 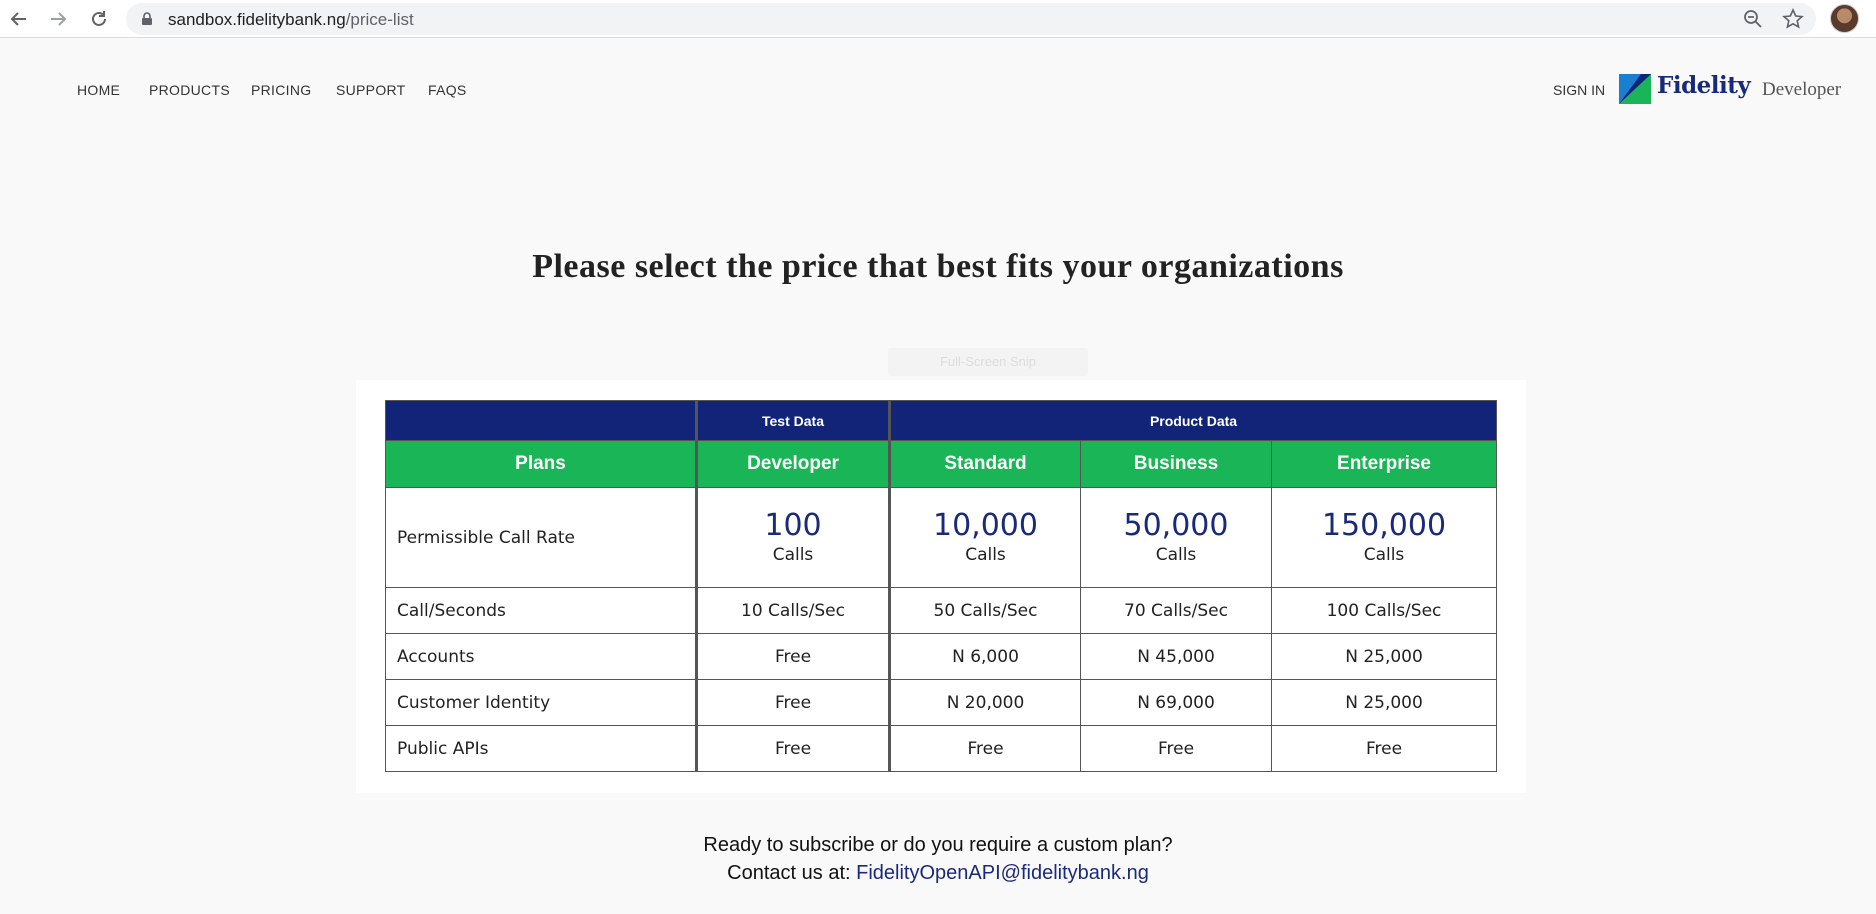 I want to click on table-cell: N 20,000, so click(x=984, y=702).